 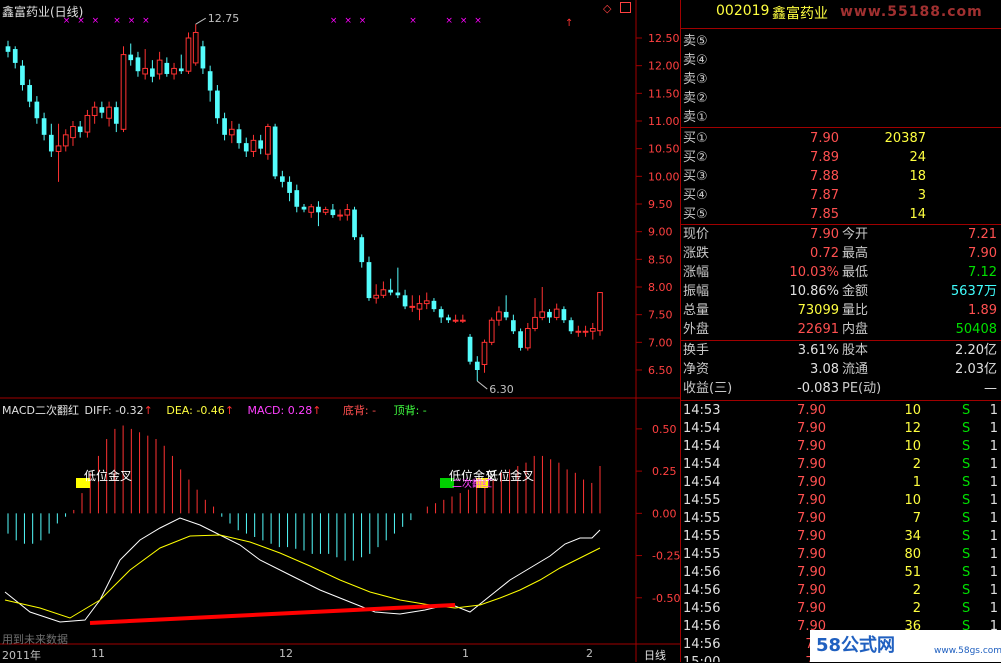 What do you see at coordinates (840, 483) in the screenshot?
I see `tick-row: 14:54 7.90 1 S 1` at bounding box center [840, 483].